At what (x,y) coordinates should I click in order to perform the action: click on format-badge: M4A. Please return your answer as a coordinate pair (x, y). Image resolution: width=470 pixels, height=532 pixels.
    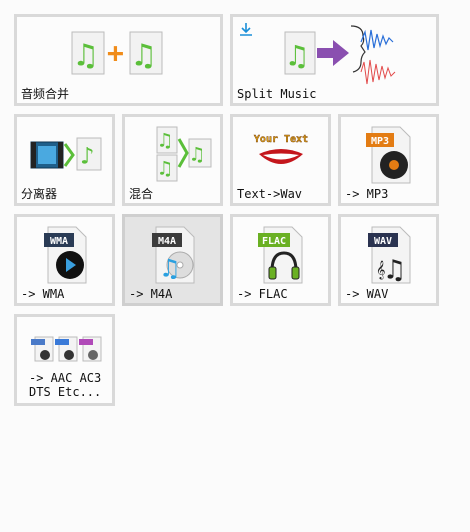
    Looking at the image, I should click on (166, 241).